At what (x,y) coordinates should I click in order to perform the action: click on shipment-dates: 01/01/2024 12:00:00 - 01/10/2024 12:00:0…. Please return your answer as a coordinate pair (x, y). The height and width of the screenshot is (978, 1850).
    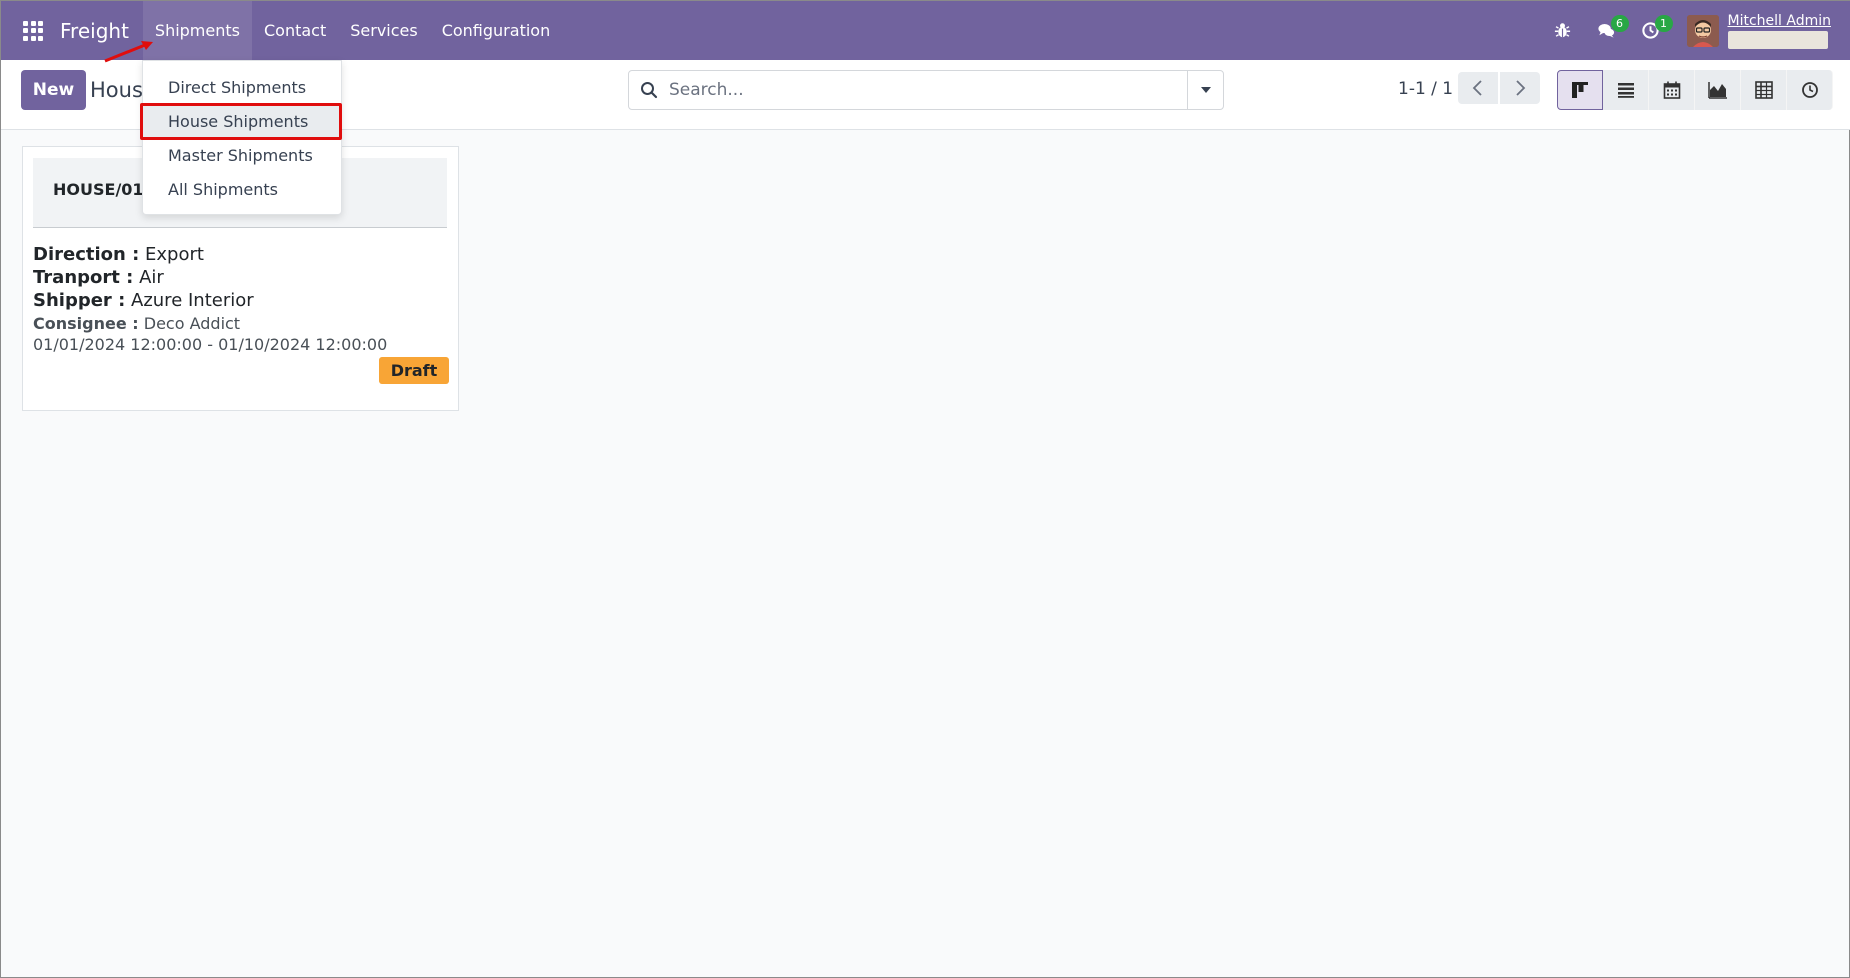
    Looking at the image, I should click on (210, 344).